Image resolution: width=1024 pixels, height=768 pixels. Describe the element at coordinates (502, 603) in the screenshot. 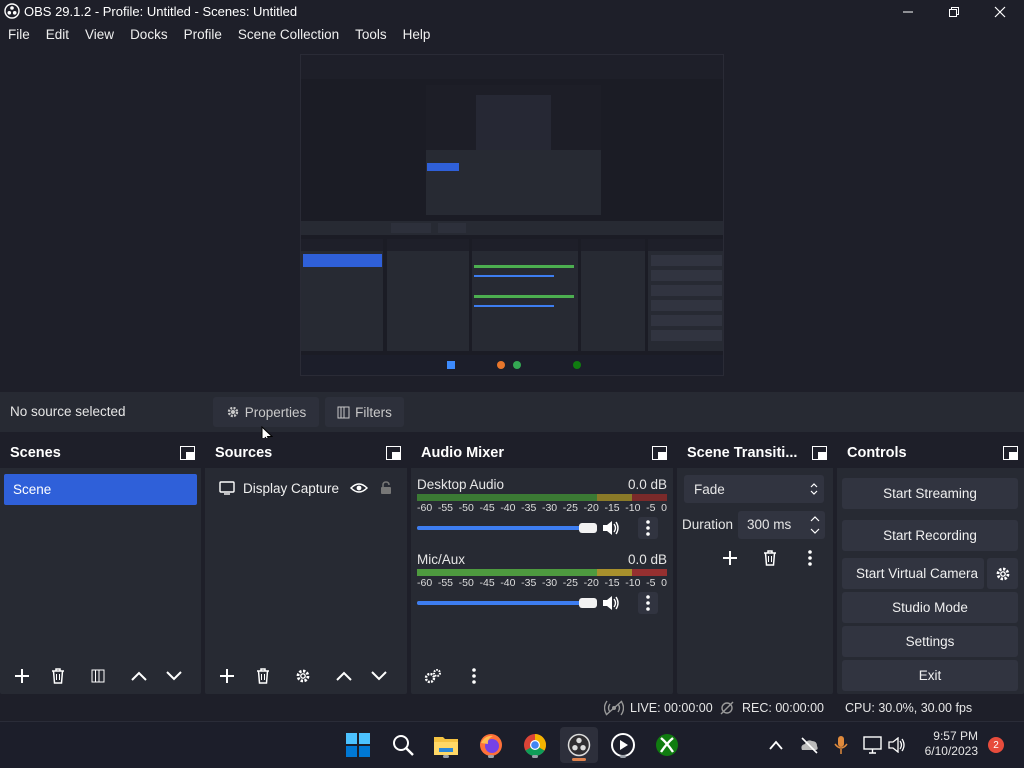

I see `mic-aux-volume-fill` at that location.